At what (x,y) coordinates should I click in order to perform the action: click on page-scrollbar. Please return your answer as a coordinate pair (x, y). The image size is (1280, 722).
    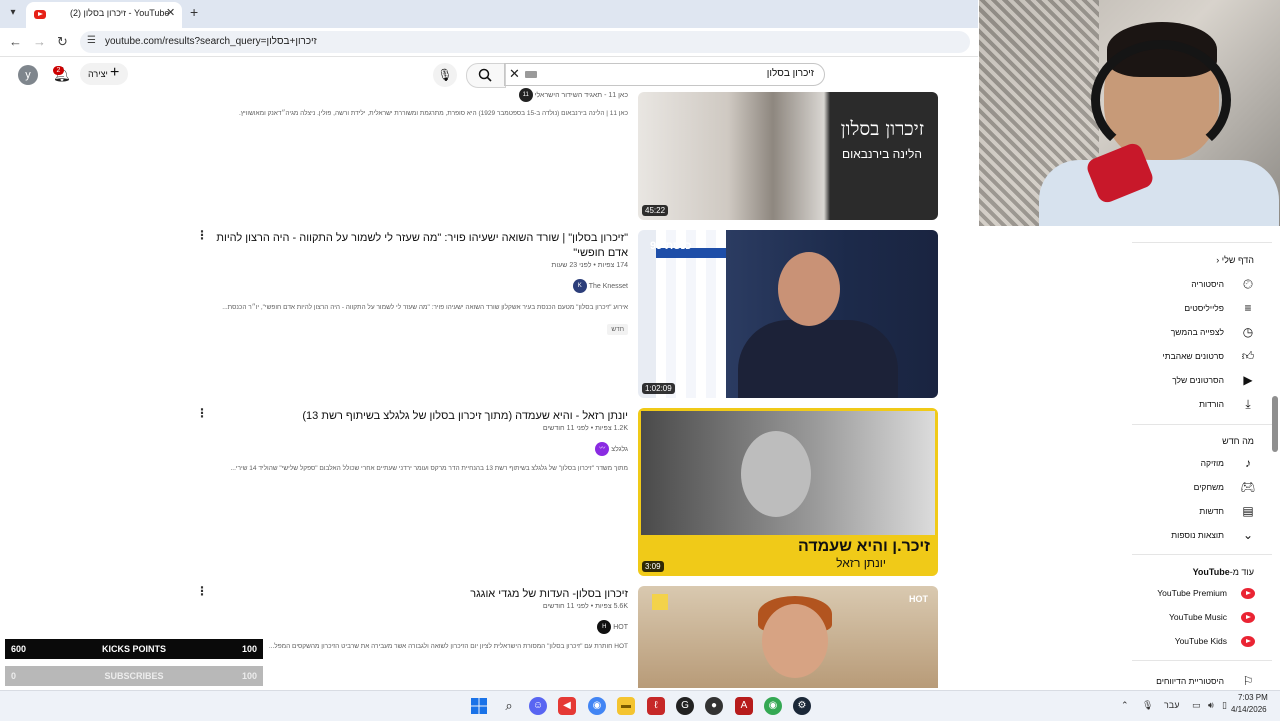
    Looking at the image, I should click on (1275, 424).